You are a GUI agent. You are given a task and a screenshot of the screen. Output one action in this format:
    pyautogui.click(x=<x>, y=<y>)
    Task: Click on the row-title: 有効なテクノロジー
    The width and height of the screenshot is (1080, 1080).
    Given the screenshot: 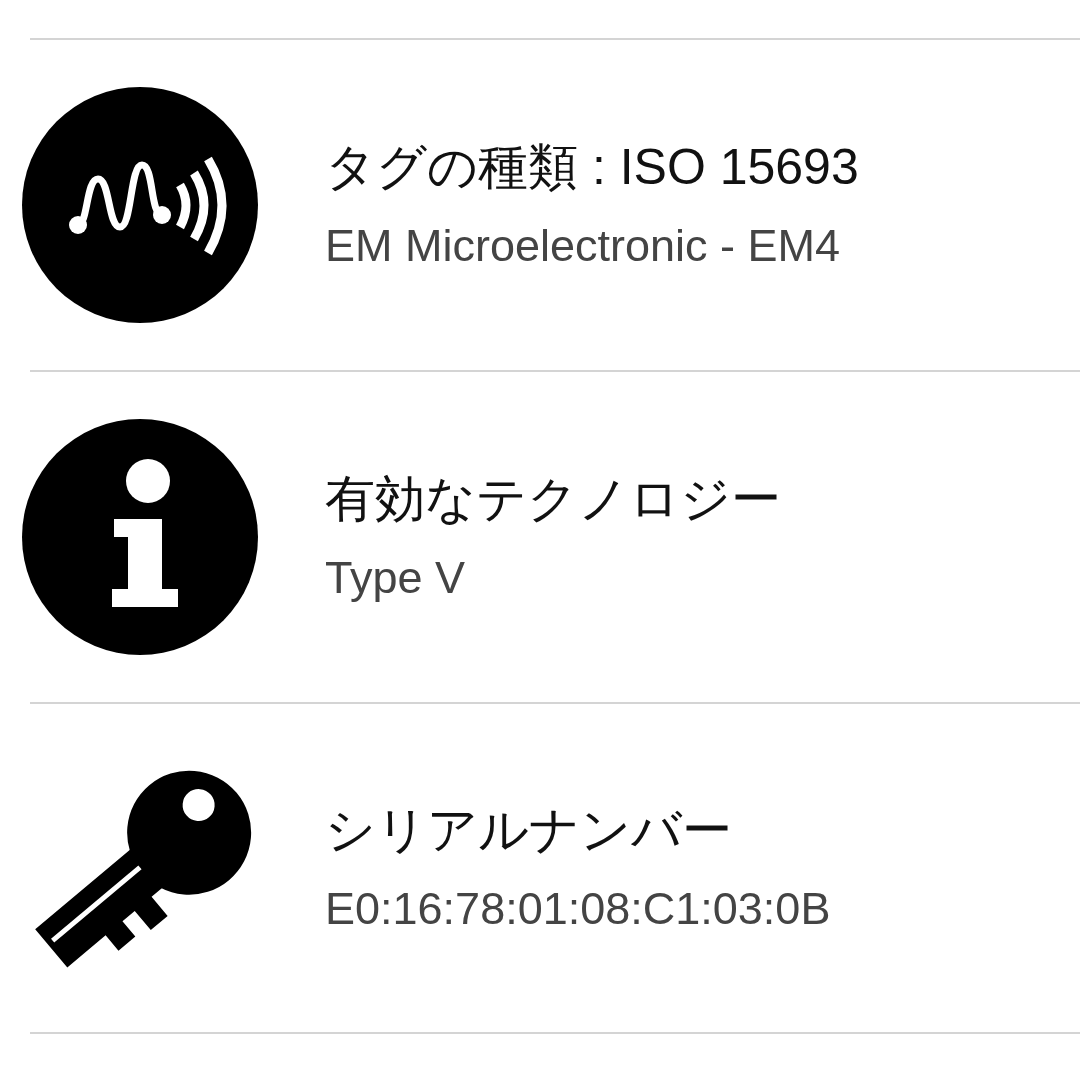 What is the action you would take?
    pyautogui.click(x=553, y=499)
    